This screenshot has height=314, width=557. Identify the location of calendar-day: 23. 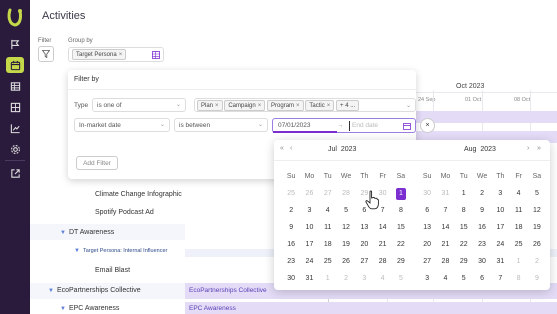
(482, 244).